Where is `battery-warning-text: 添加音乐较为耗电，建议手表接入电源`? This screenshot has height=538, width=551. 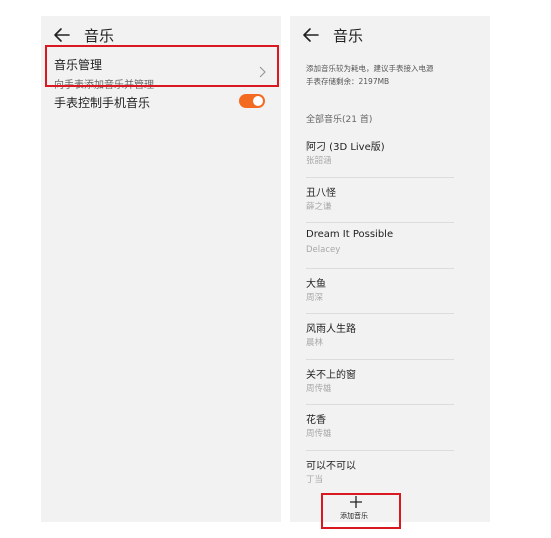 battery-warning-text: 添加音乐较为耗电，建议手表接入电源 is located at coordinates (370, 68).